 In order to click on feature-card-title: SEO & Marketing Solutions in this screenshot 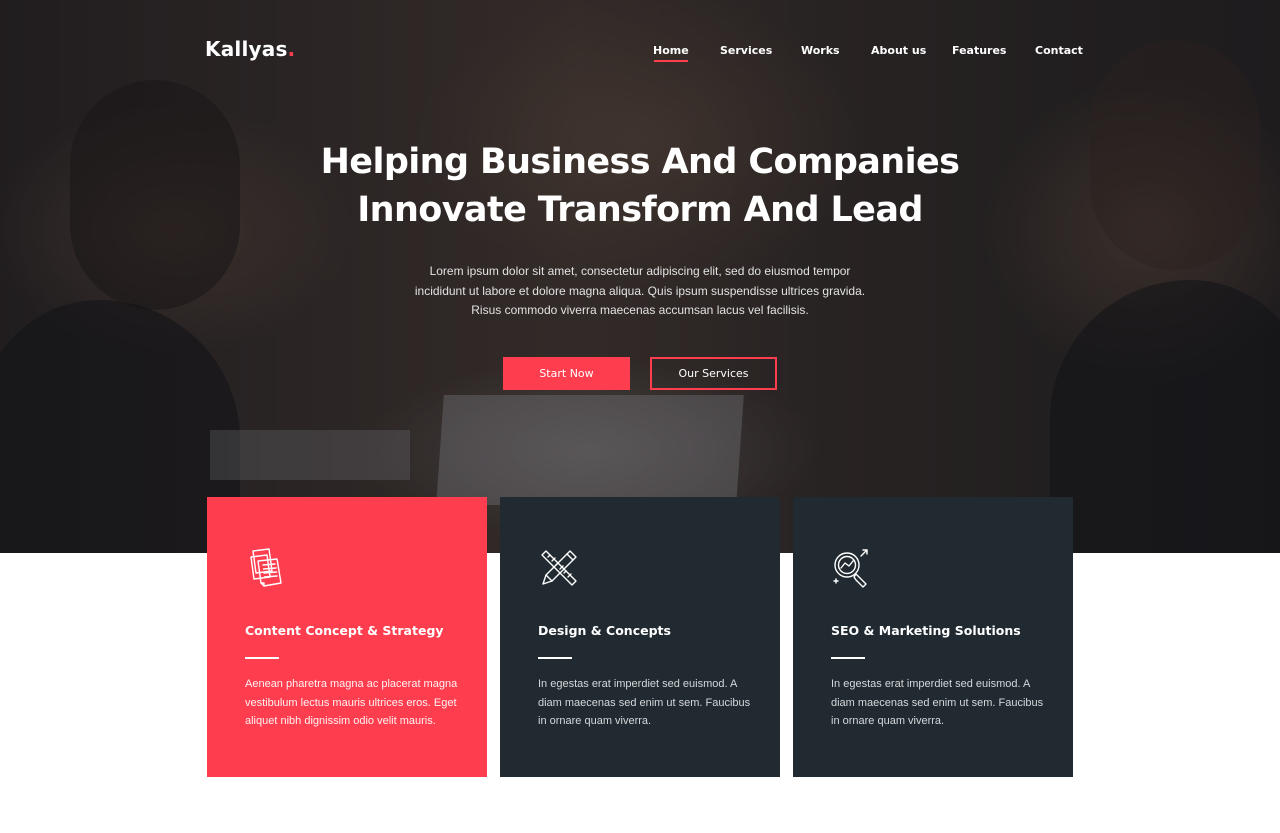, I will do `click(926, 630)`.